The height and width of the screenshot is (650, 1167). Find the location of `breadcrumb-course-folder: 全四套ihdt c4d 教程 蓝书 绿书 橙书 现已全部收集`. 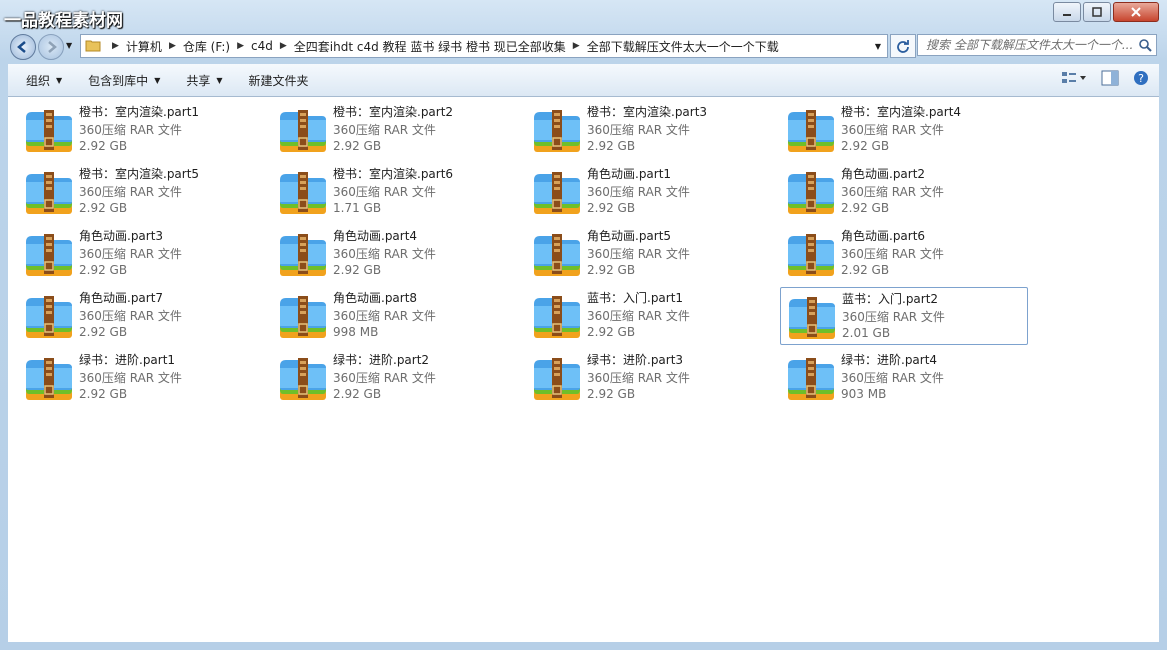

breadcrumb-course-folder: 全四套ihdt c4d 教程 蓝书 绿书 橙书 现已全部收集 is located at coordinates (430, 46).